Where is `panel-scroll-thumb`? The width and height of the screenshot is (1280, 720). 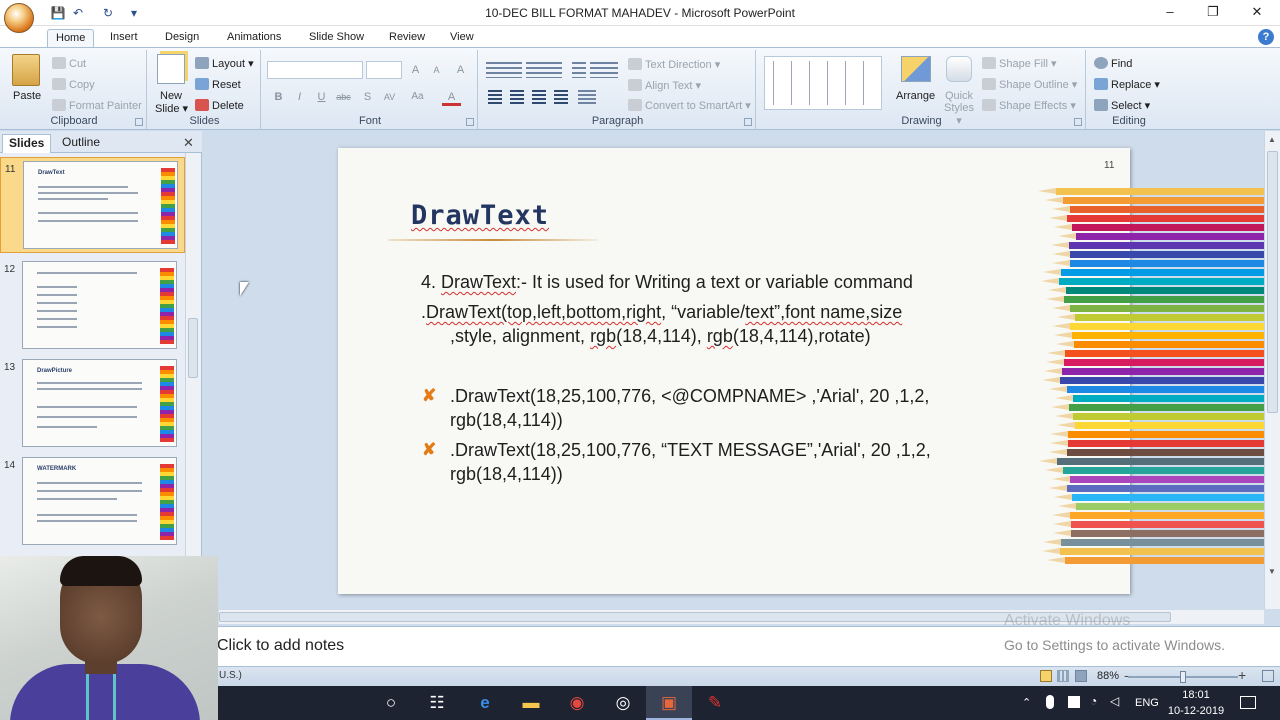
panel-scroll-thumb is located at coordinates (193, 348).